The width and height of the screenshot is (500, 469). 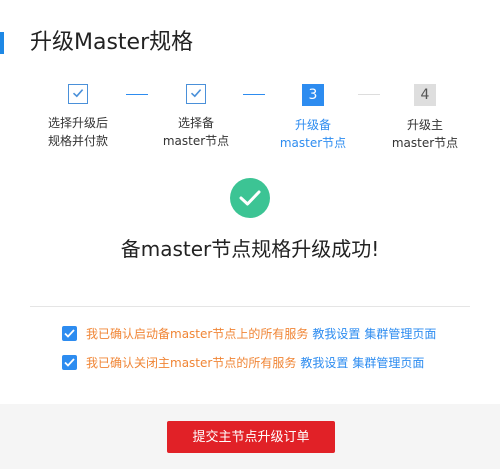 I want to click on dialog-title: 升级Master规格, so click(x=112, y=42).